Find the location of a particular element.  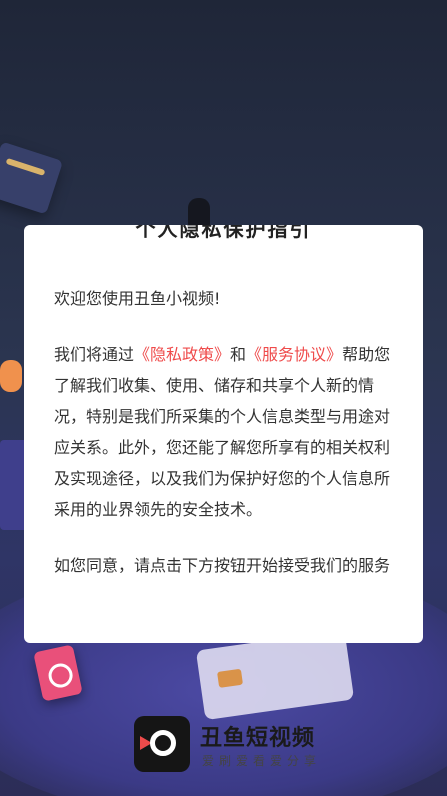

service-agreement-link: 《服务协议》 is located at coordinates (294, 354).